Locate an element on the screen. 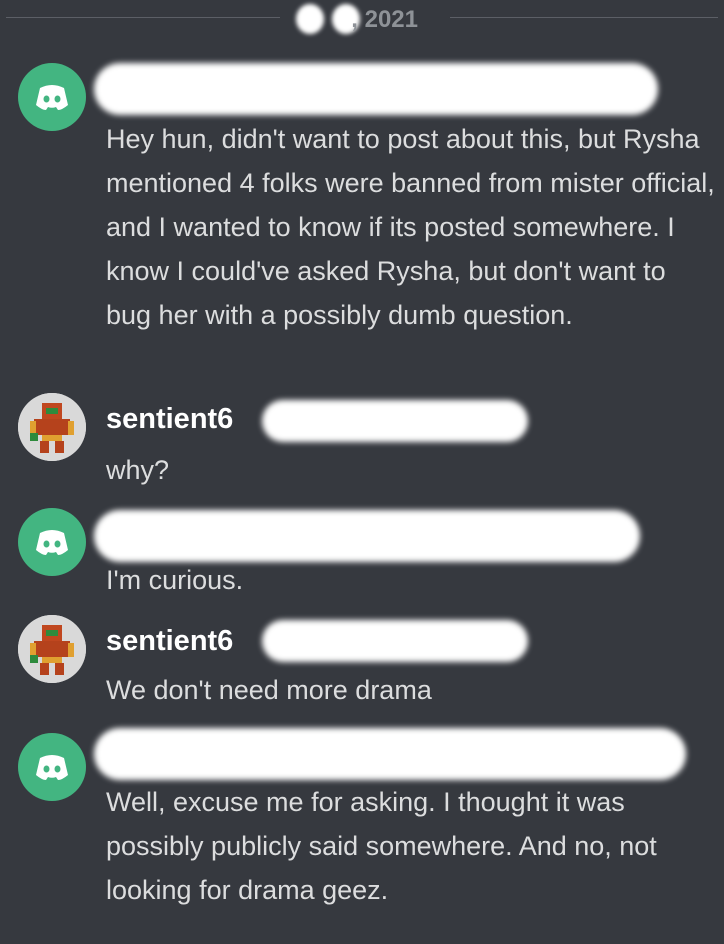 Image resolution: width=724 pixels, height=944 pixels. divider-label: , 2021 is located at coordinates (365, 18).